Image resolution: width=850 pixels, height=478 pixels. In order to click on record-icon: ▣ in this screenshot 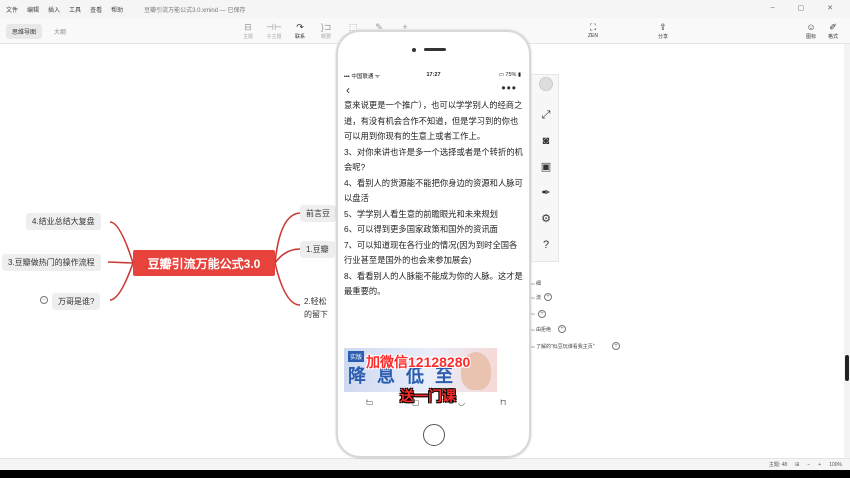, I will do `click(546, 167)`.